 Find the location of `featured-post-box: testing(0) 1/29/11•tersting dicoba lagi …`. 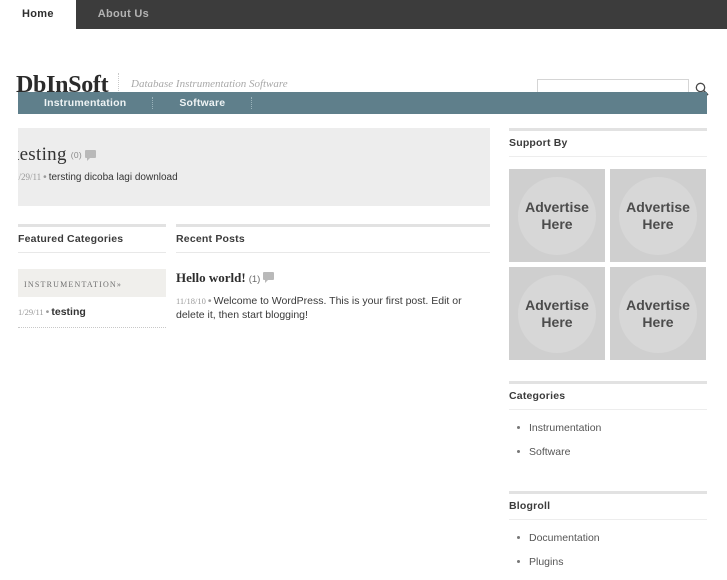

featured-post-box: testing(0) 1/29/11•tersting dicoba lagi … is located at coordinates (254, 167).